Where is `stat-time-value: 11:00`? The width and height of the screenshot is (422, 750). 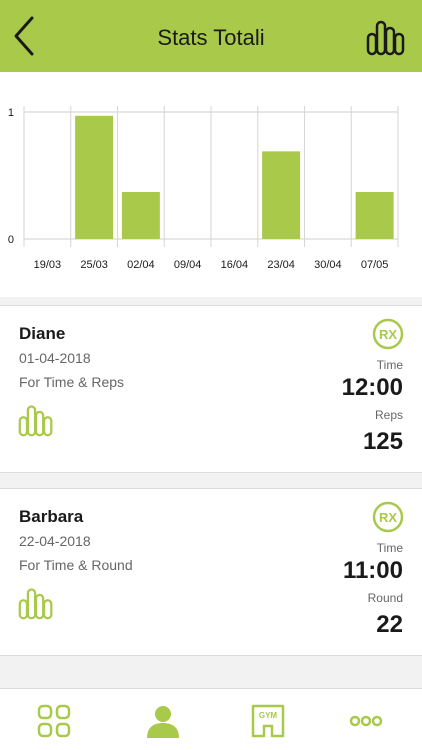 stat-time-value: 11:00 is located at coordinates (372, 570).